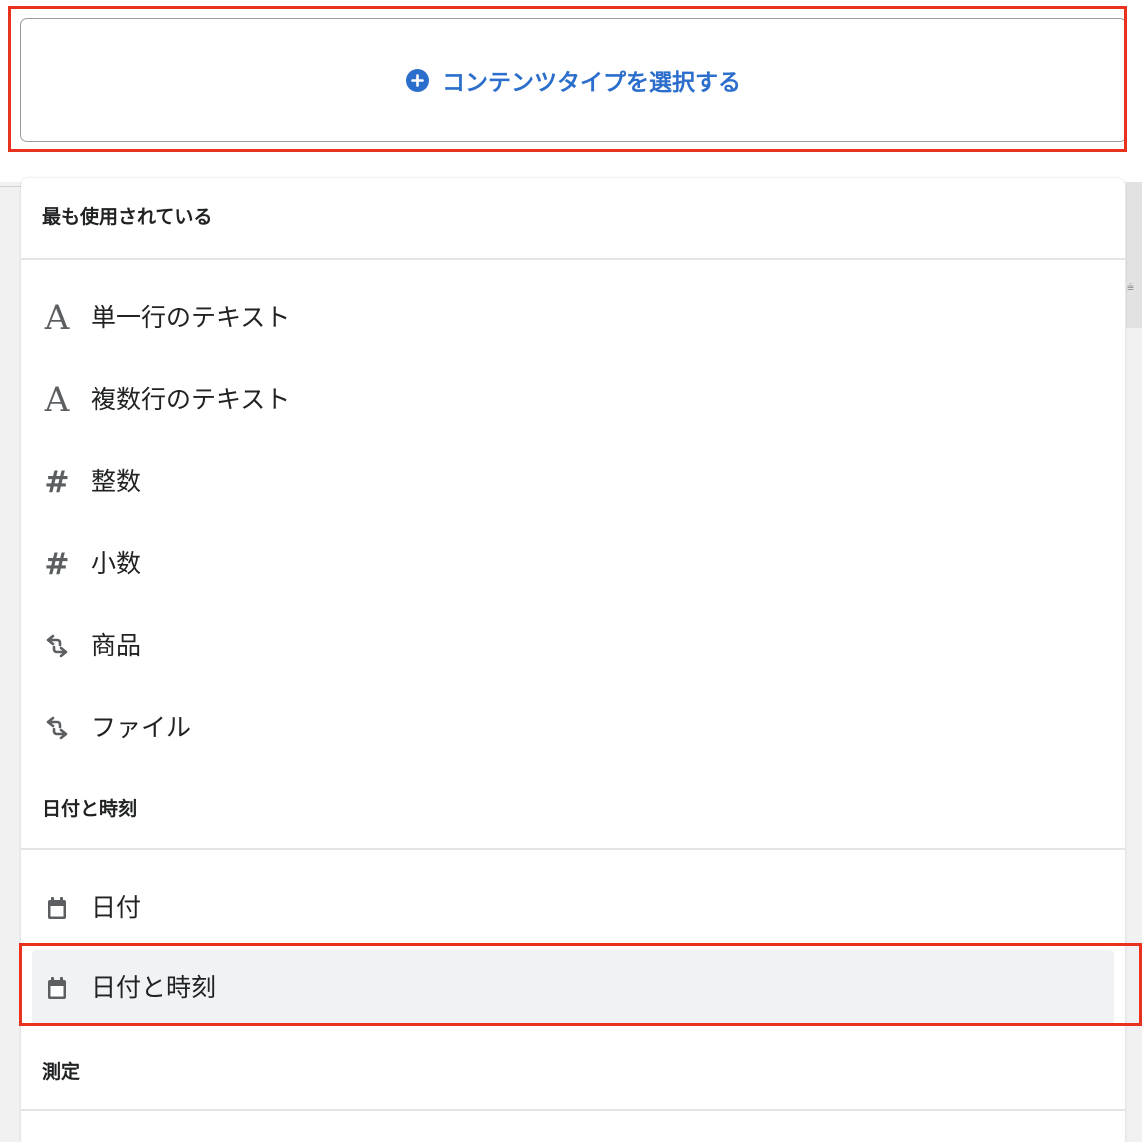 The image size is (1142, 1142). I want to click on menu-item-date: 日付, so click(573, 908).